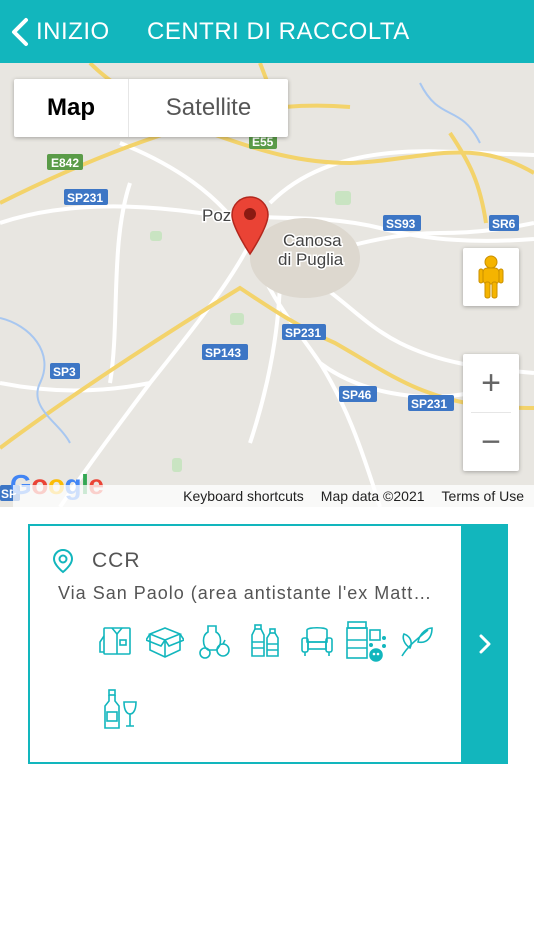 This screenshot has width=534, height=950. What do you see at coordinates (215, 641) in the screenshot?
I see `organic-waste-icon` at bounding box center [215, 641].